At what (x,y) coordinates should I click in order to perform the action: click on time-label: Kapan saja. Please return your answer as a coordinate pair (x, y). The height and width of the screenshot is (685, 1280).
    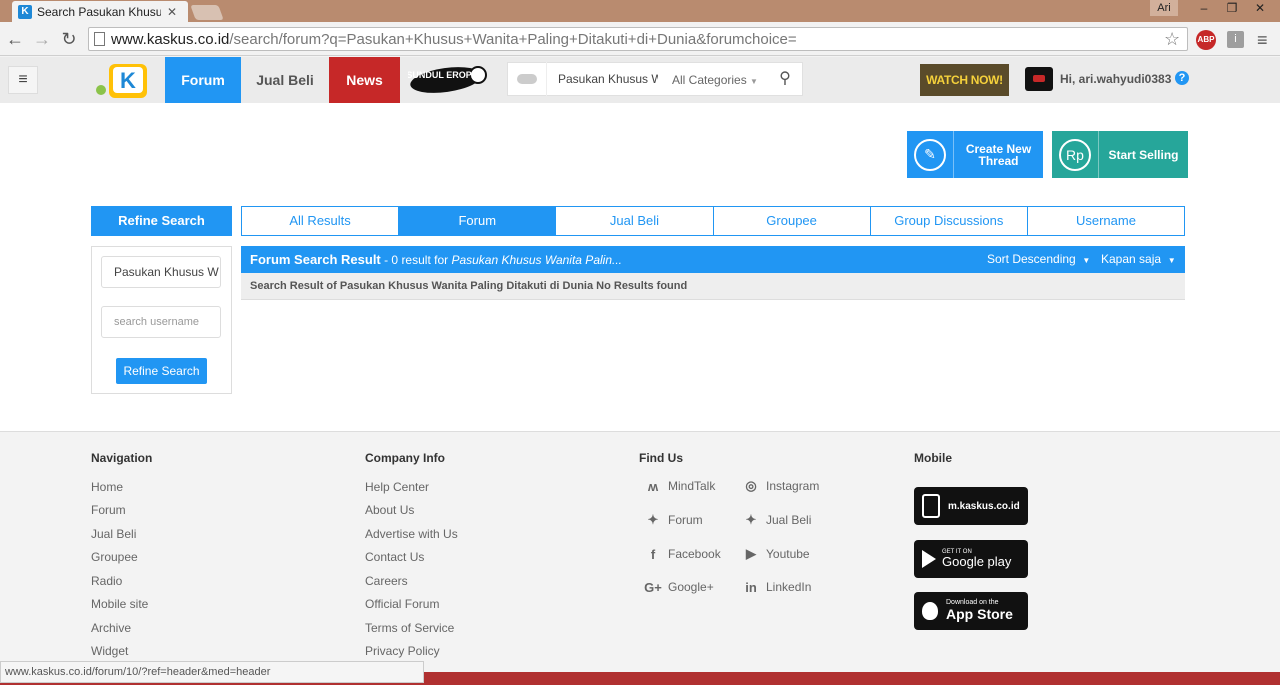
    Looking at the image, I should click on (1131, 259).